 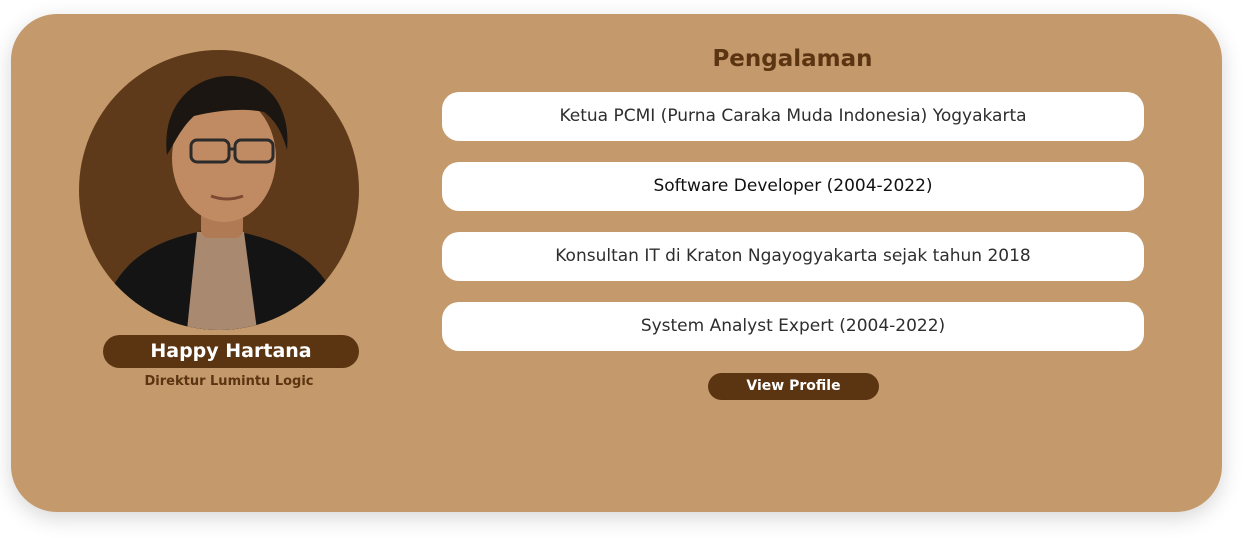 I want to click on experience-heading: Pengalaman, so click(x=792, y=59).